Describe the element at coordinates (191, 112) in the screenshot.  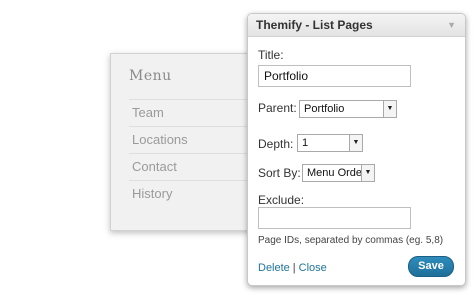
I see `menu-item-team: Team` at that location.